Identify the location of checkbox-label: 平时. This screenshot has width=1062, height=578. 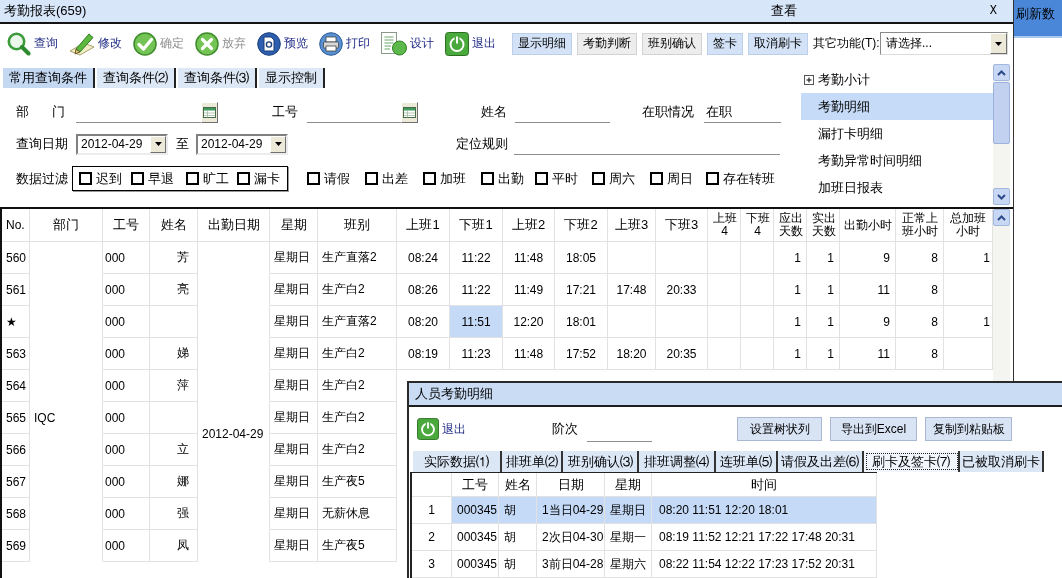
(565, 178).